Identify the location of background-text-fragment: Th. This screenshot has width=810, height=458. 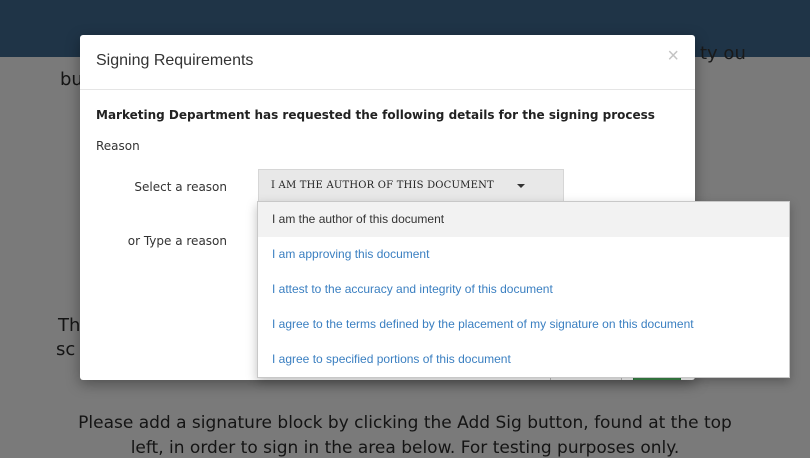
(69, 325).